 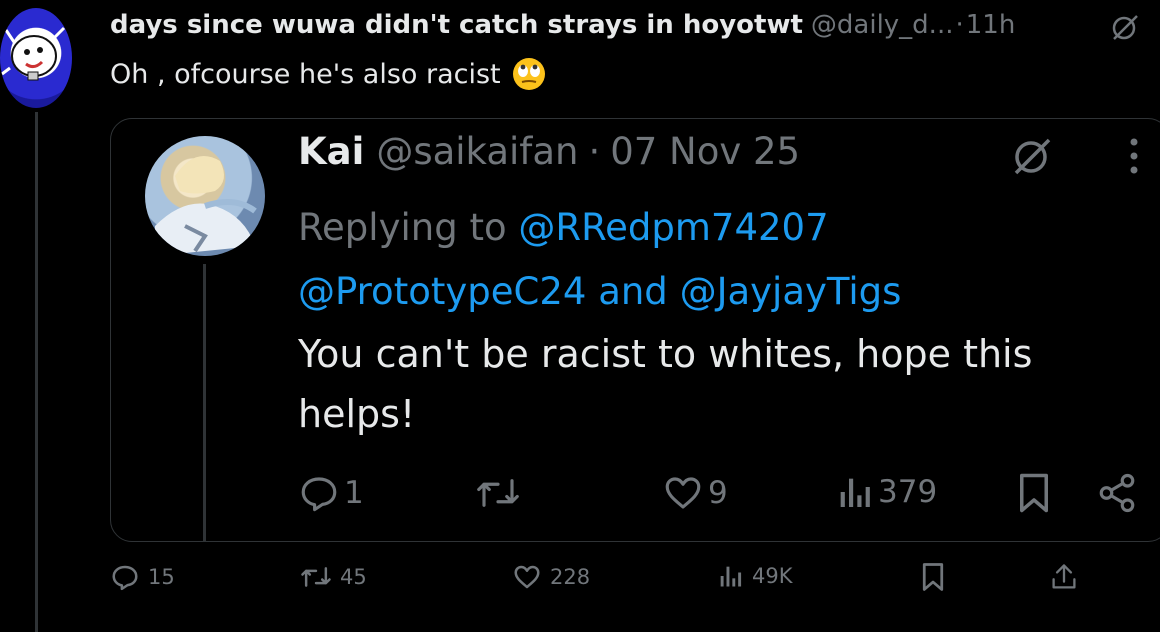 What do you see at coordinates (204, 403) in the screenshot?
I see `quote-thread-line` at bounding box center [204, 403].